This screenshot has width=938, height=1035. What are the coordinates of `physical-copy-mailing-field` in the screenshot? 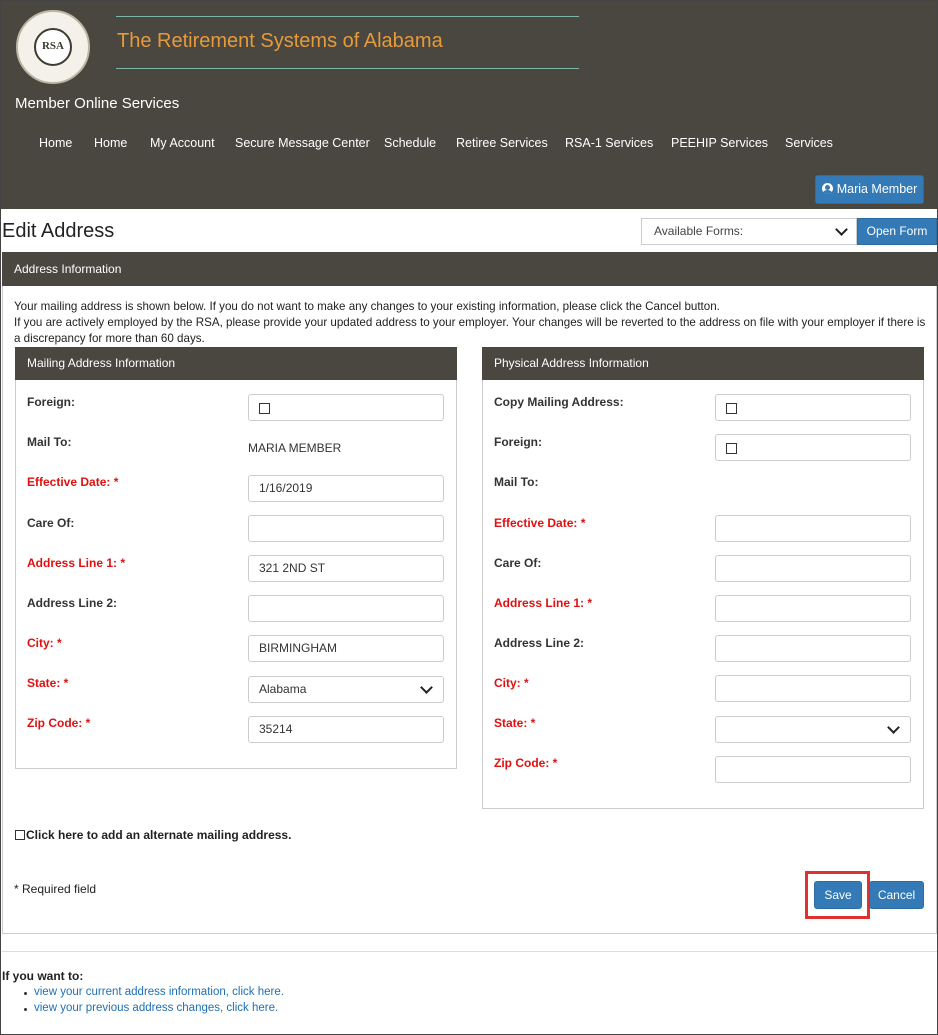 It's located at (813, 407).